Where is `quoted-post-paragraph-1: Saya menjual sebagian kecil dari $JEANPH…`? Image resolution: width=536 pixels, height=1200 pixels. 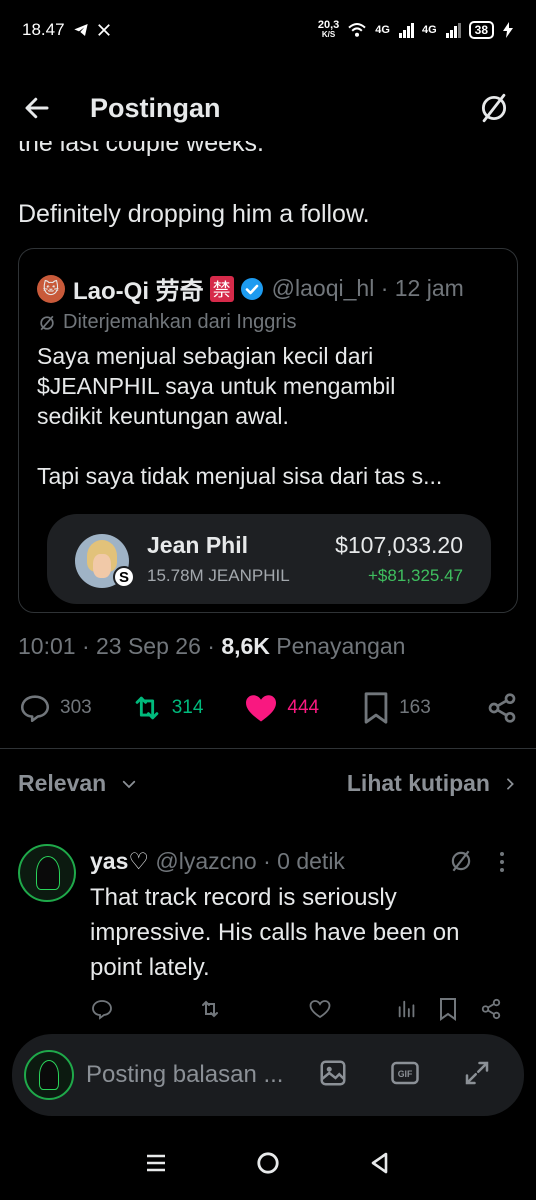
quoted-post-paragraph-1: Saya menjual sebagian kecil dari $JEANPH… is located at coordinates (272, 386).